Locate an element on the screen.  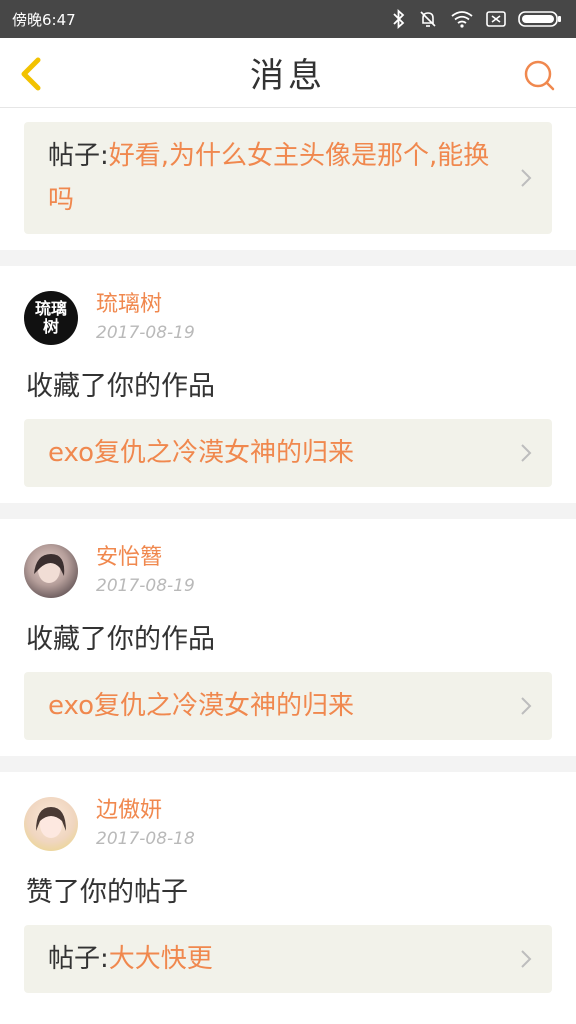
message-date: 2017-08-18 is located at coordinates (145, 839).